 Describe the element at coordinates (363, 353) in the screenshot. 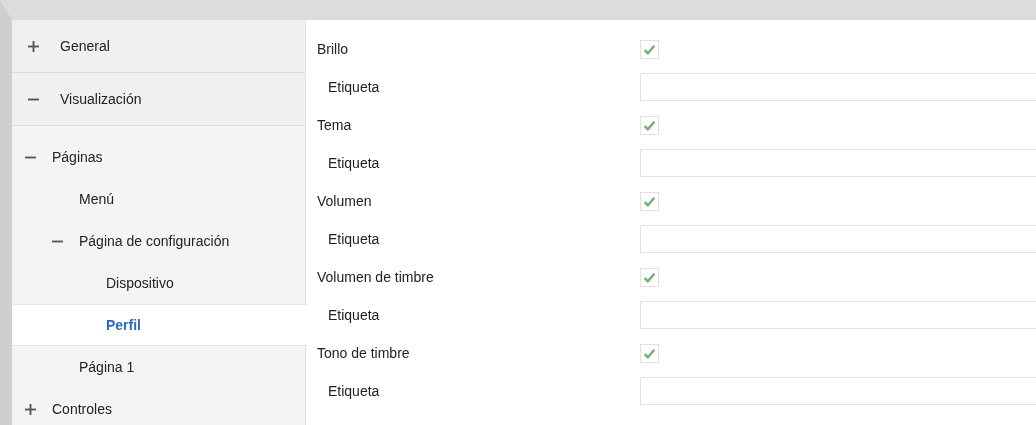

I see `setting-label: Tono de timbre` at that location.